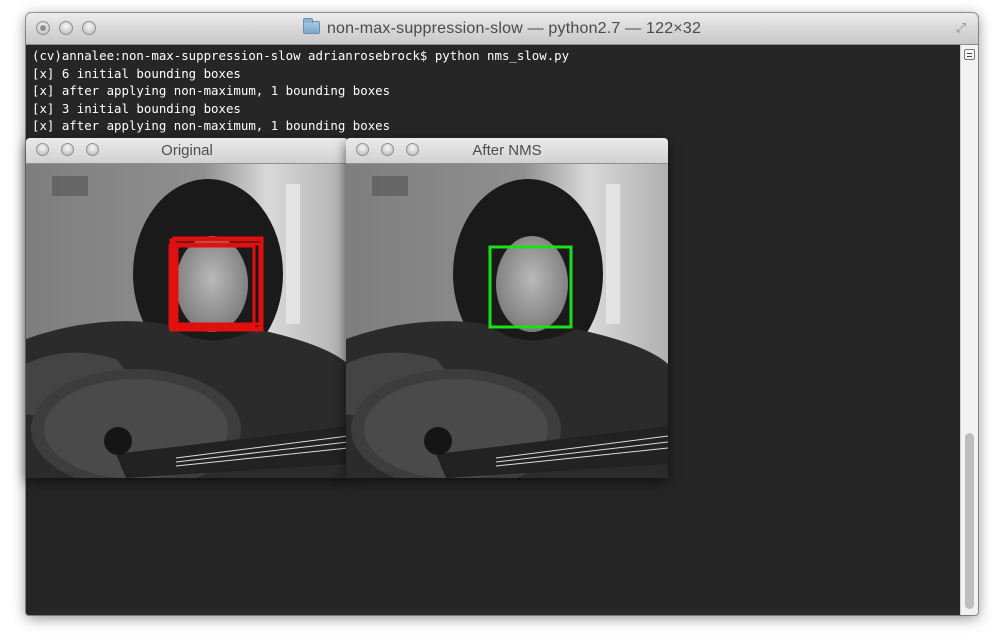 The height and width of the screenshot is (635, 1000). I want to click on original-window-titlebar: Original, so click(187, 151).